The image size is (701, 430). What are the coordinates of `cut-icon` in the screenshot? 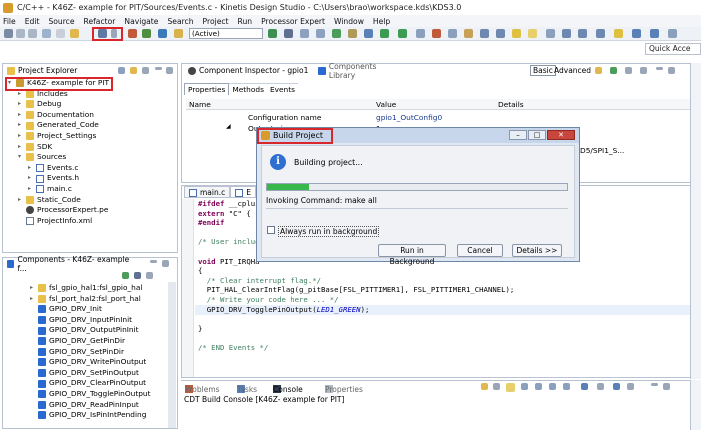 It's located at (60, 33).